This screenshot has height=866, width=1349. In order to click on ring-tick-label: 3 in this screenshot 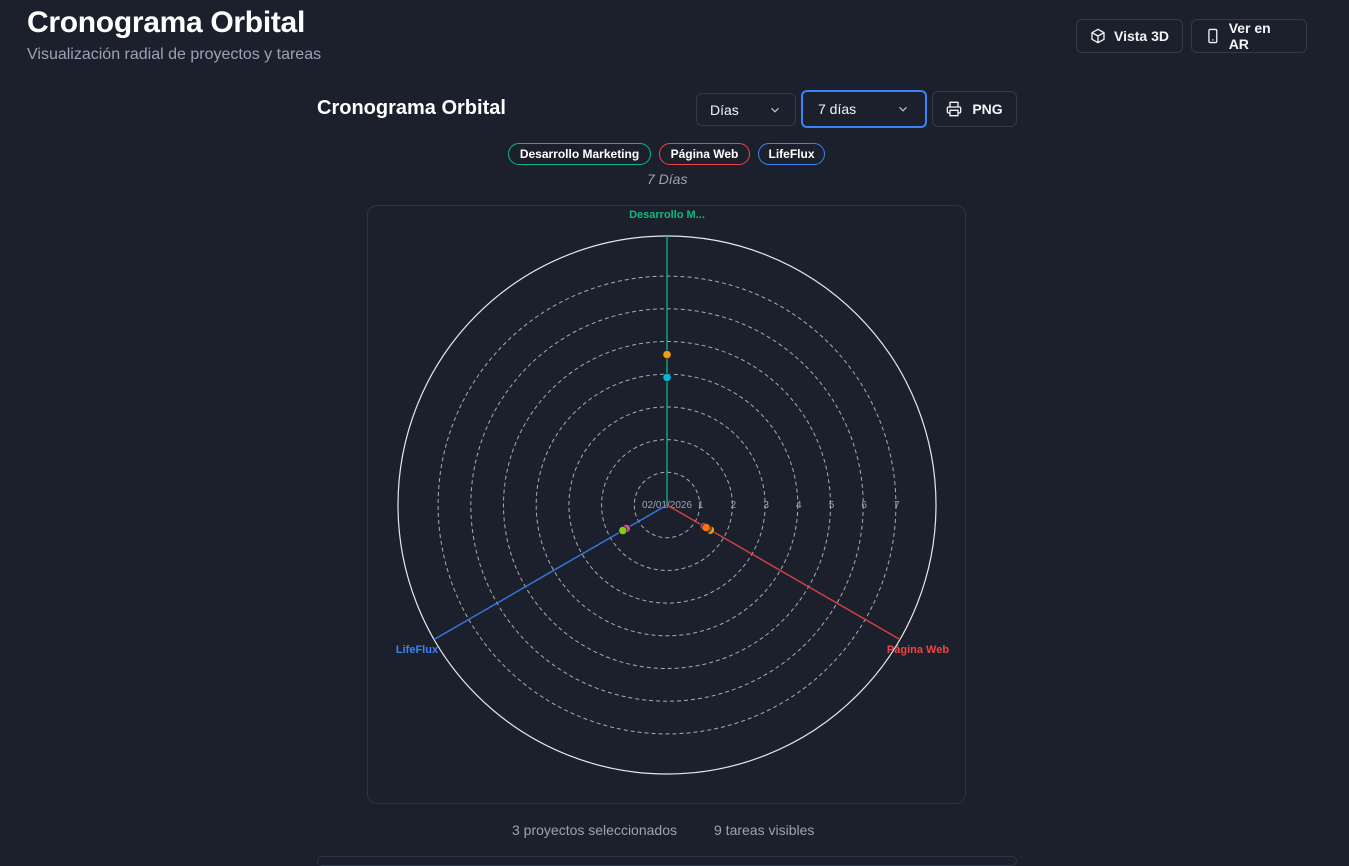, I will do `click(766, 505)`.